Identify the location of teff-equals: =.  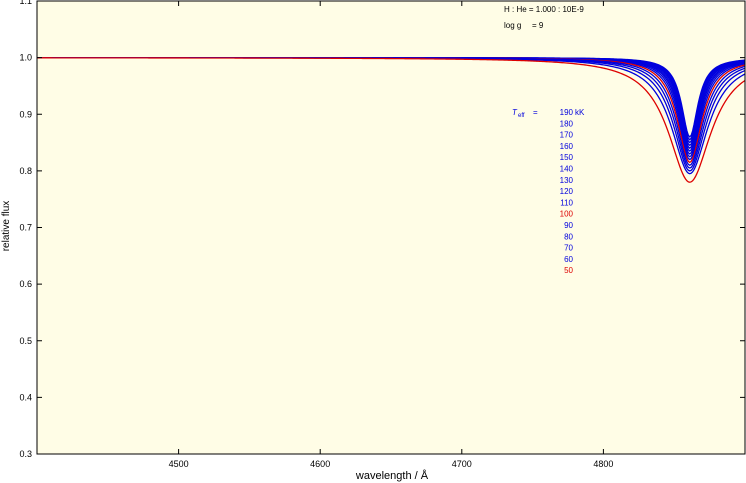
(535, 112).